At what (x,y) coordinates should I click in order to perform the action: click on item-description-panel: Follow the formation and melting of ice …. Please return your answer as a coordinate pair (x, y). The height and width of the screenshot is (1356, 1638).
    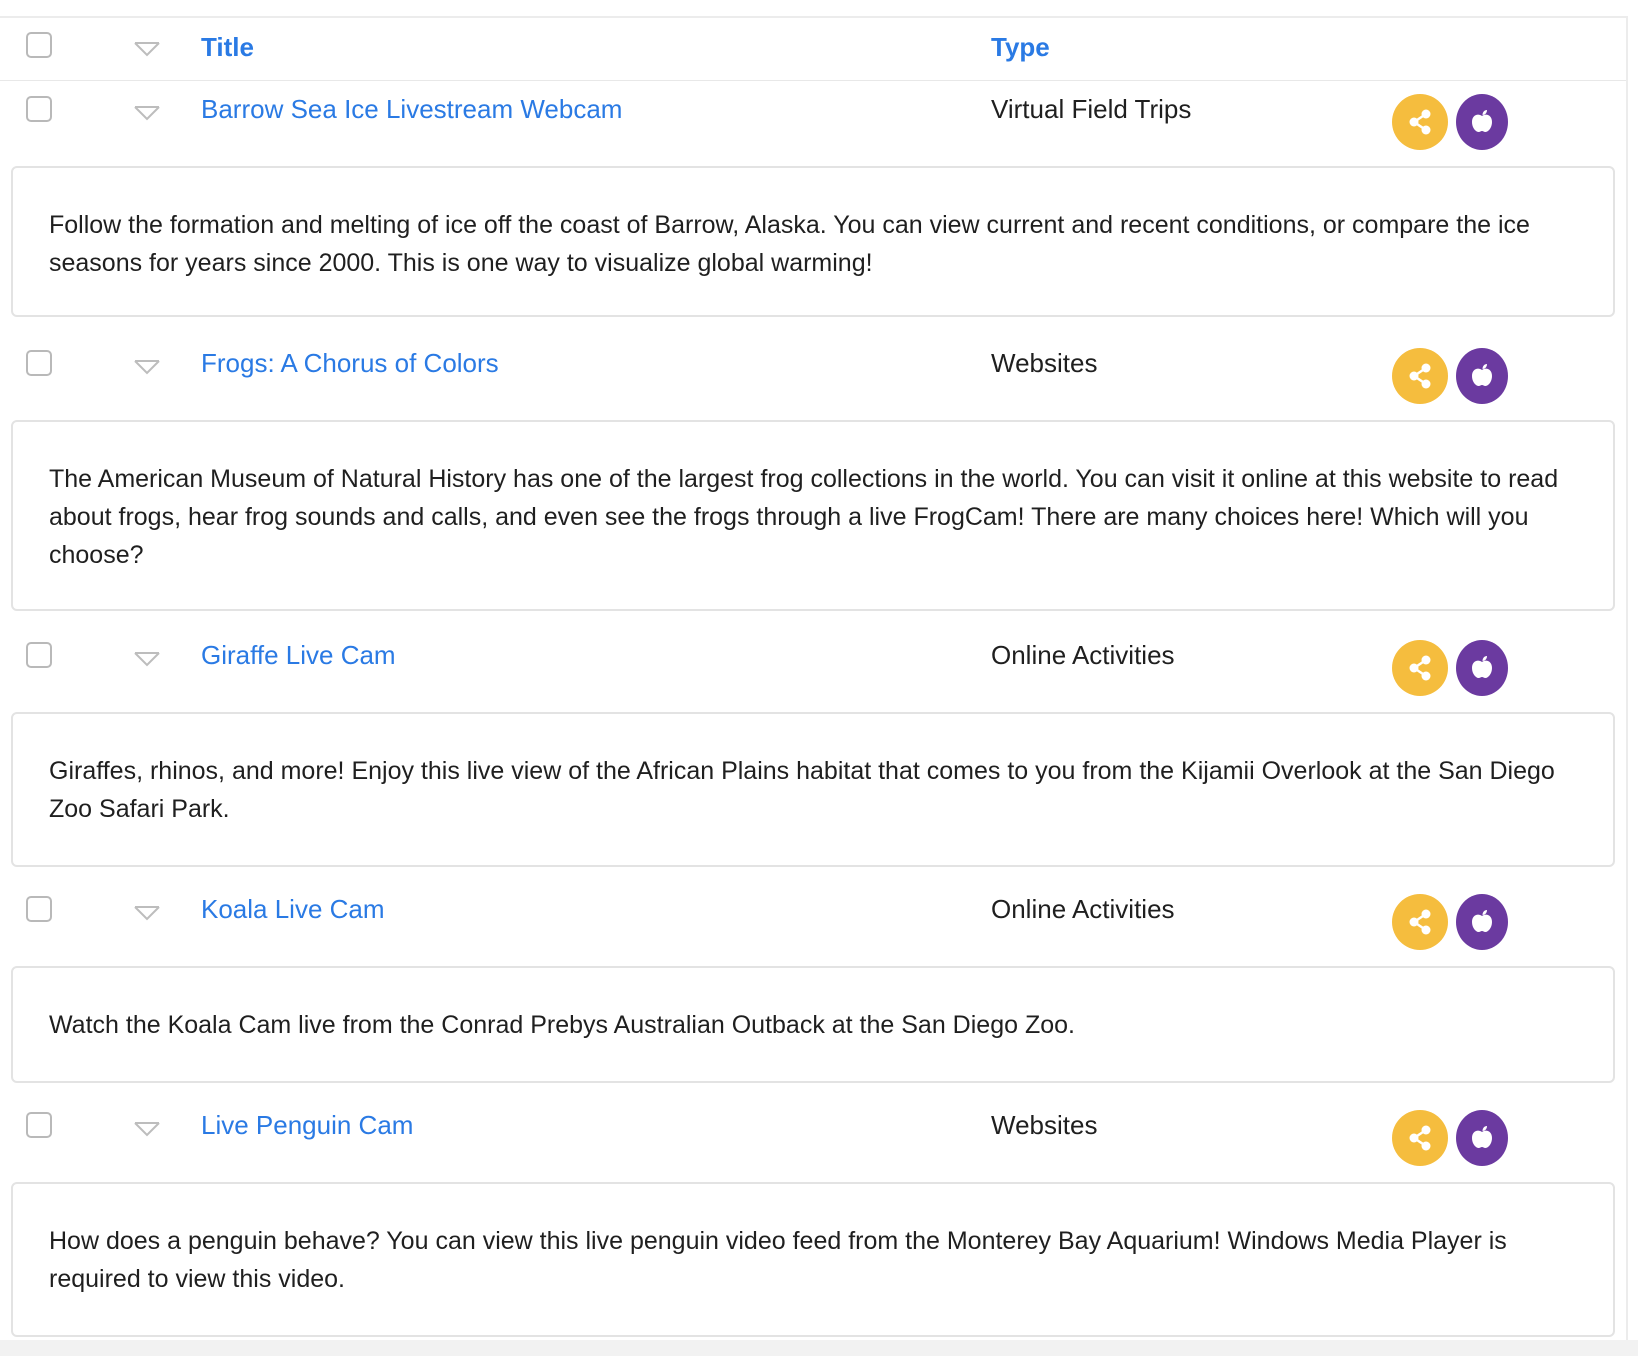
    Looking at the image, I should click on (813, 241).